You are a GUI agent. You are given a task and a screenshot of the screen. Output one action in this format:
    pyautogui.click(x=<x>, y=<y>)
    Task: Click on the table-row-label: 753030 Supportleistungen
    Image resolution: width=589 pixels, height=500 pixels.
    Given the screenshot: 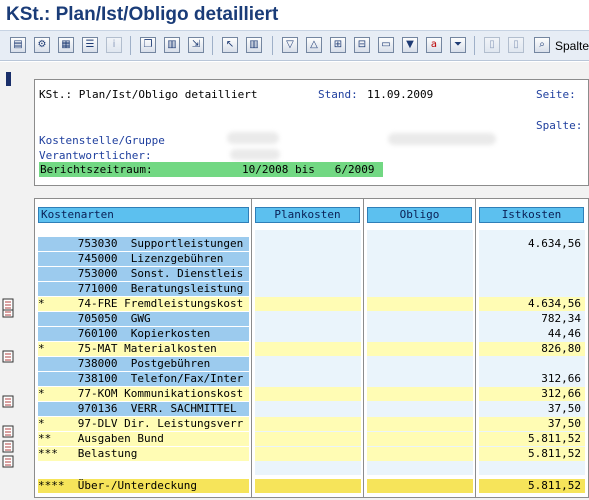 What is the action you would take?
    pyautogui.click(x=143, y=244)
    